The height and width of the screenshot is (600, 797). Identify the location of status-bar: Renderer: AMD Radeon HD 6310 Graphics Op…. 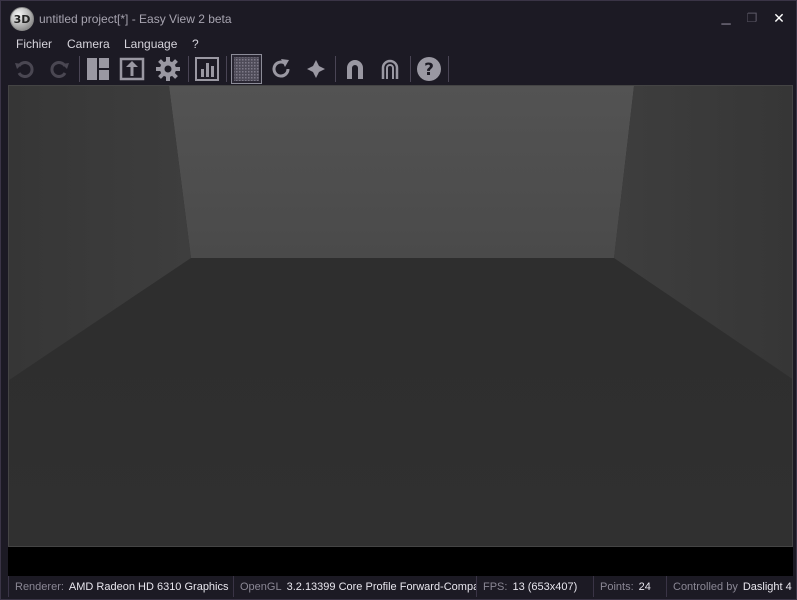
(400, 586).